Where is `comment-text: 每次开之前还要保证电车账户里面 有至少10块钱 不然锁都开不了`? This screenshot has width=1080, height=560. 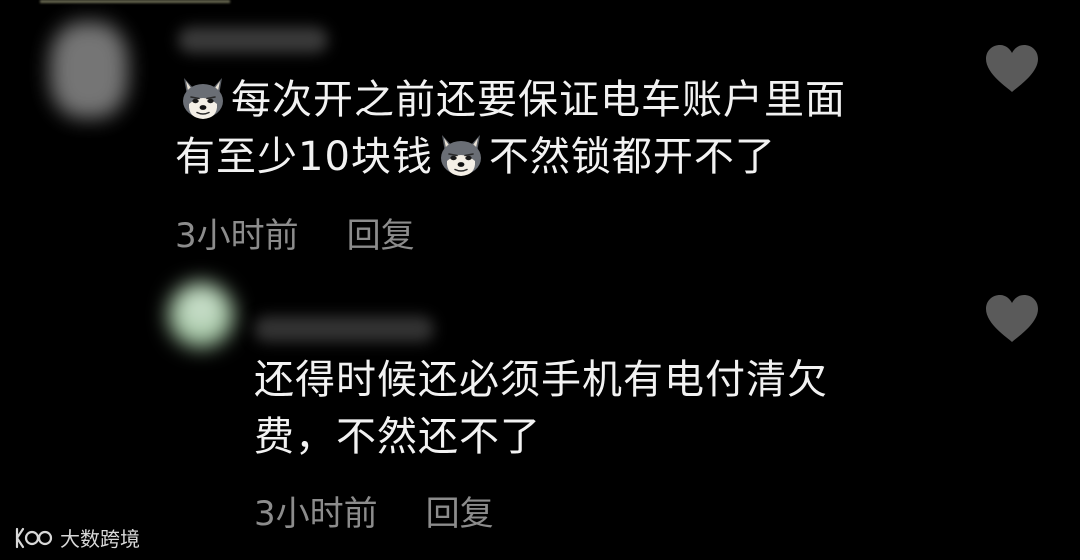 comment-text: 每次开之前还要保证电车账户里面 有至少10块钱 不然锁都开不了 is located at coordinates (510, 129).